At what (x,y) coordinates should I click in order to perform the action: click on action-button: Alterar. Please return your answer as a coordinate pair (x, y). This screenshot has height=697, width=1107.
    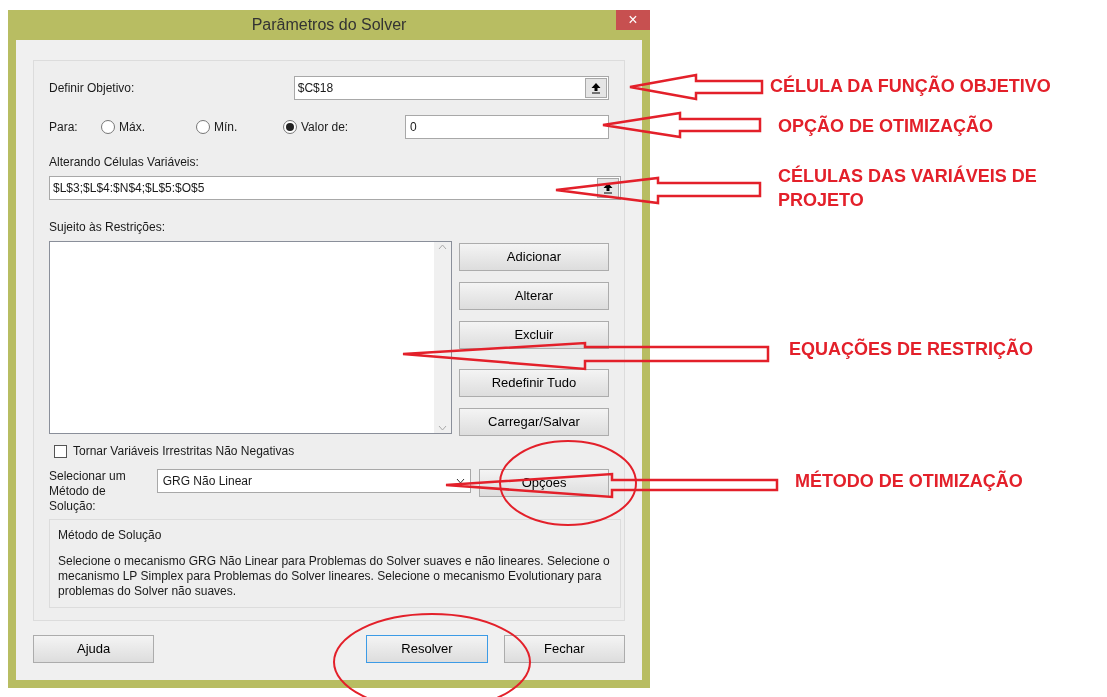
    Looking at the image, I should click on (533, 296).